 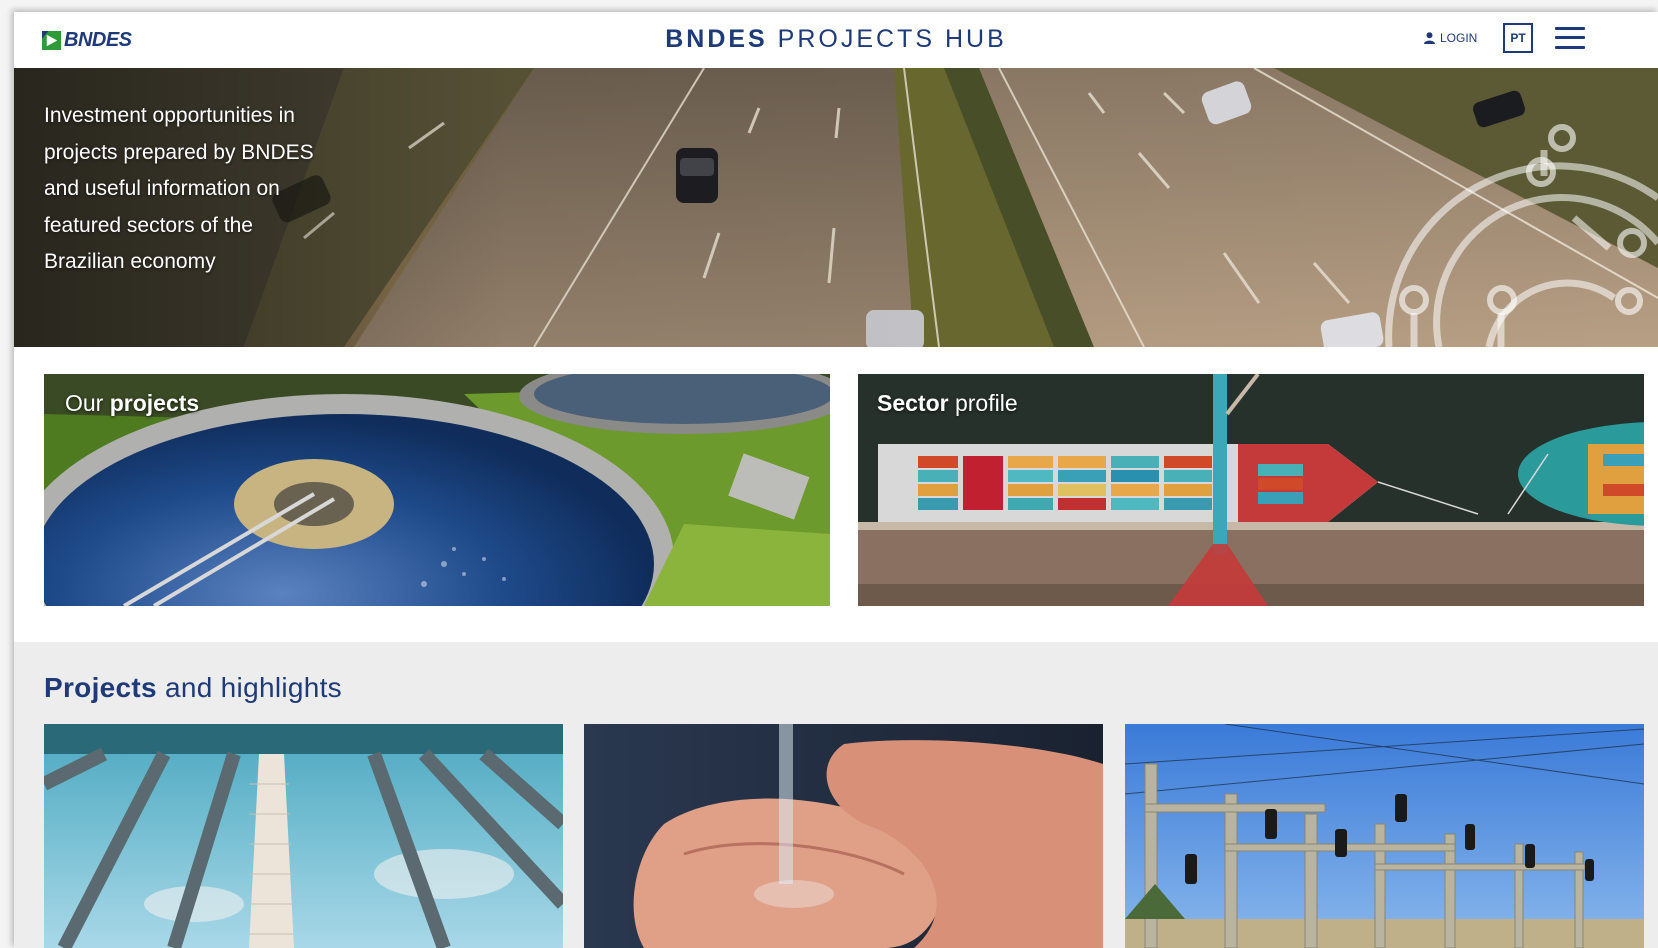 I want to click on section-title-bold: Projects, so click(x=100, y=687).